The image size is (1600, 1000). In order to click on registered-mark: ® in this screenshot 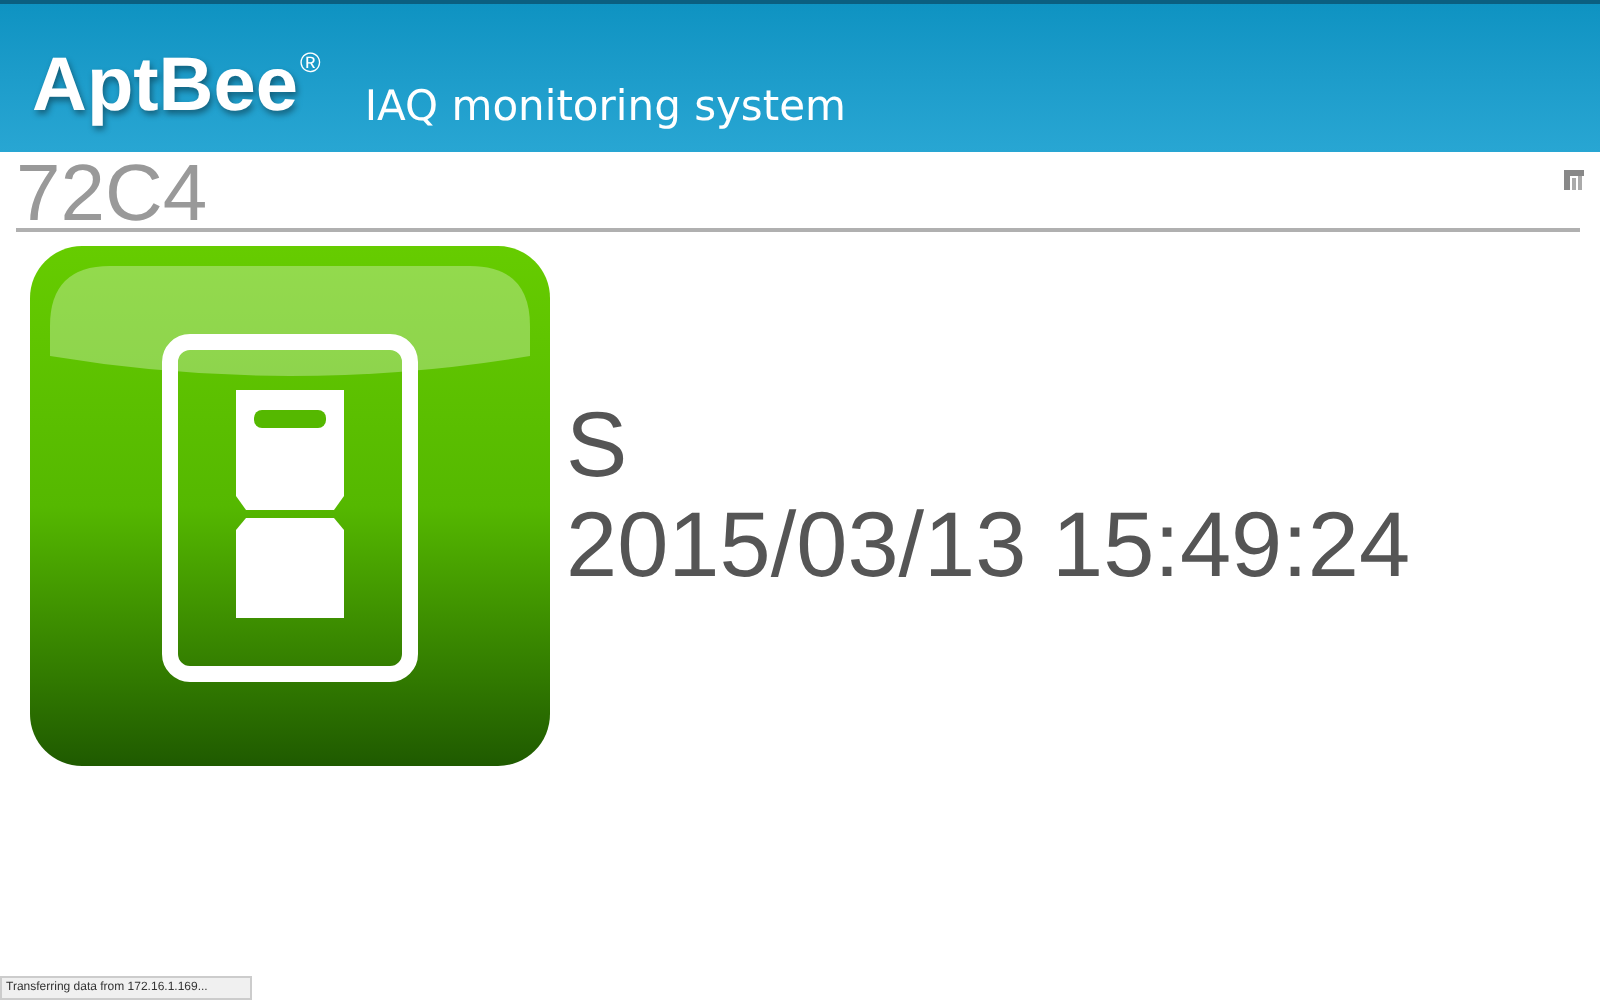, I will do `click(310, 62)`.